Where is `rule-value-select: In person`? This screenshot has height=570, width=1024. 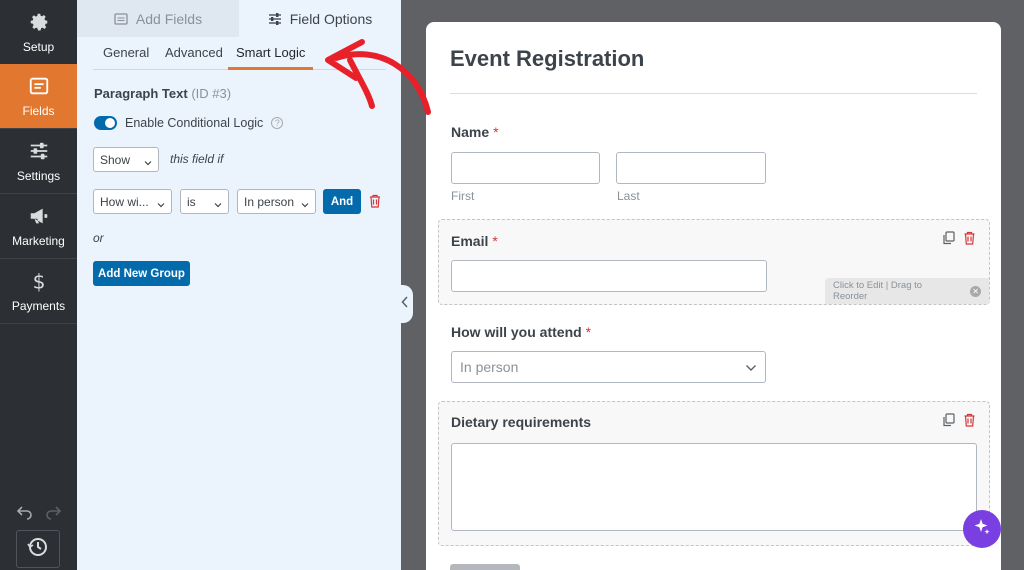 rule-value-select: In person is located at coordinates (276, 201).